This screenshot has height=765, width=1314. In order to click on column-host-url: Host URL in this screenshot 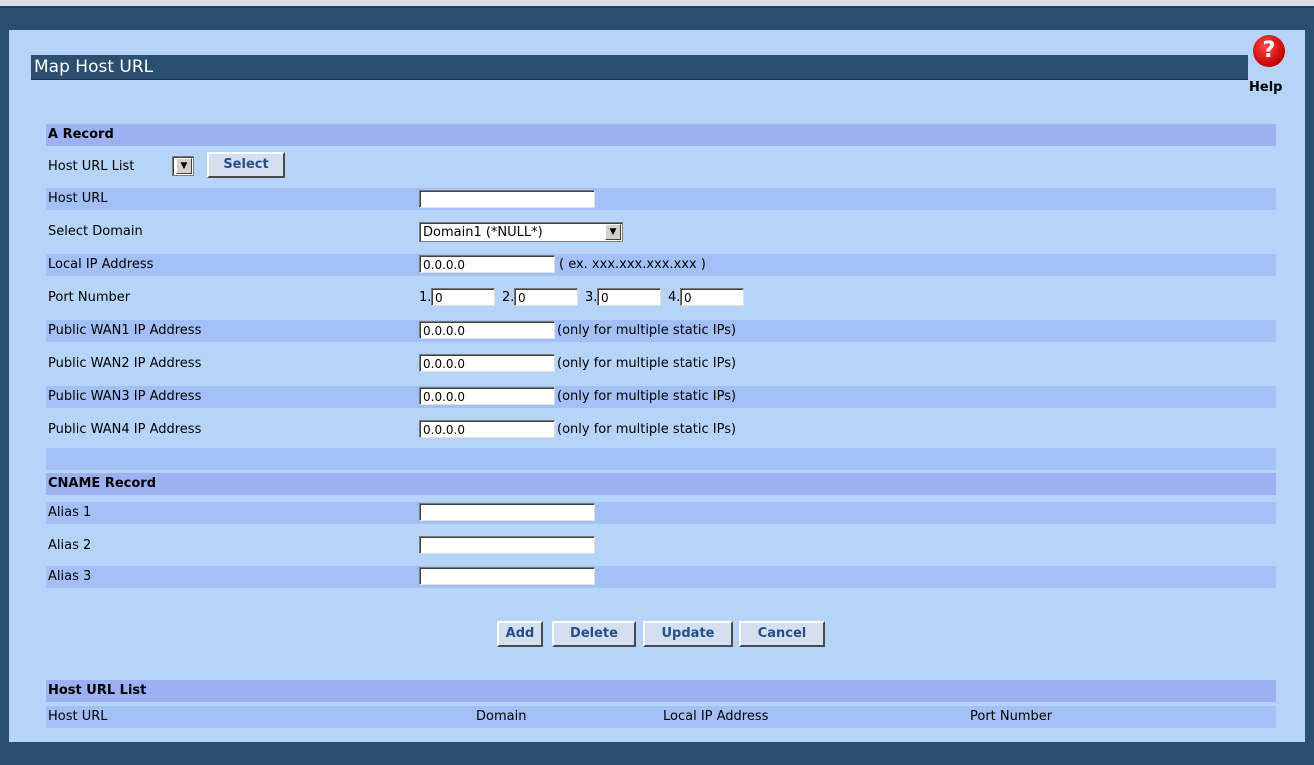, I will do `click(78, 716)`.